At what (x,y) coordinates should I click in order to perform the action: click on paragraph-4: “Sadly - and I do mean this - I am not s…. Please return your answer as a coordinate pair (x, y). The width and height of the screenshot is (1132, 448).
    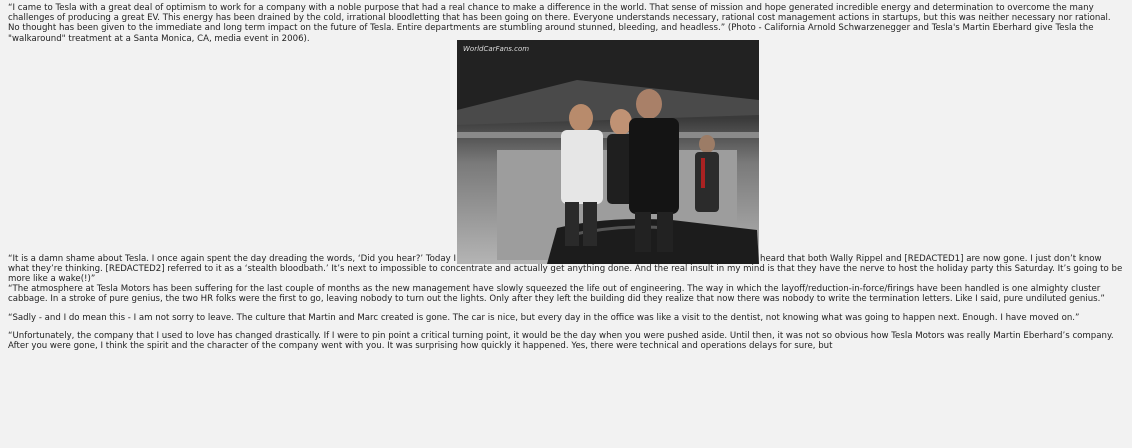
    Looking at the image, I should click on (544, 317).